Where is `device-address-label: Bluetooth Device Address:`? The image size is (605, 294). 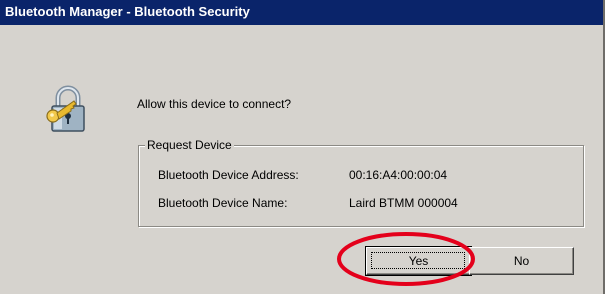
device-address-label: Bluetooth Device Address: is located at coordinates (228, 175).